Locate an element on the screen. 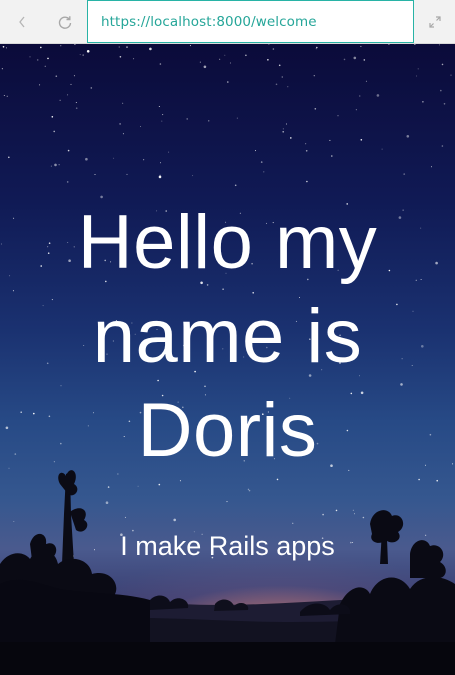 This screenshot has height=675, width=455. expand-icon is located at coordinates (435, 22).